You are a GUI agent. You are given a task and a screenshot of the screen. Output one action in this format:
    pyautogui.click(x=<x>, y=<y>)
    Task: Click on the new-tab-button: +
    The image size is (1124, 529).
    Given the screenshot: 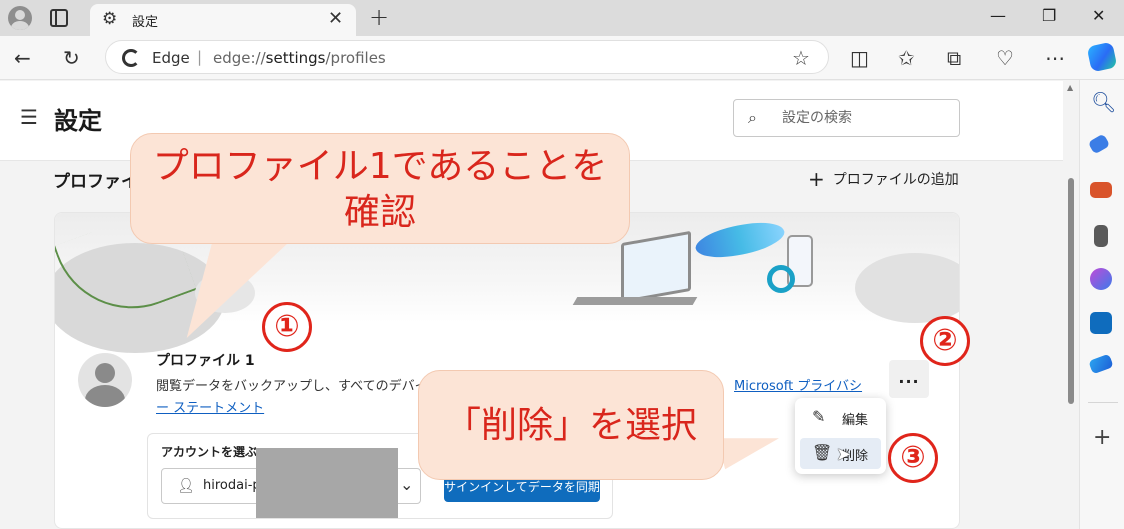 What is the action you would take?
    pyautogui.click(x=379, y=17)
    